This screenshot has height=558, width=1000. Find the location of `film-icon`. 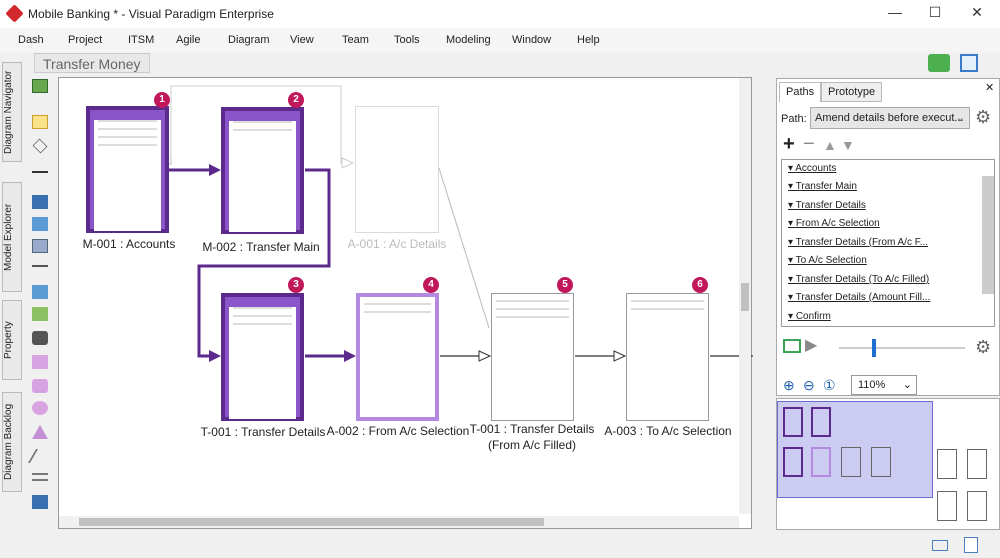

film-icon is located at coordinates (792, 346).